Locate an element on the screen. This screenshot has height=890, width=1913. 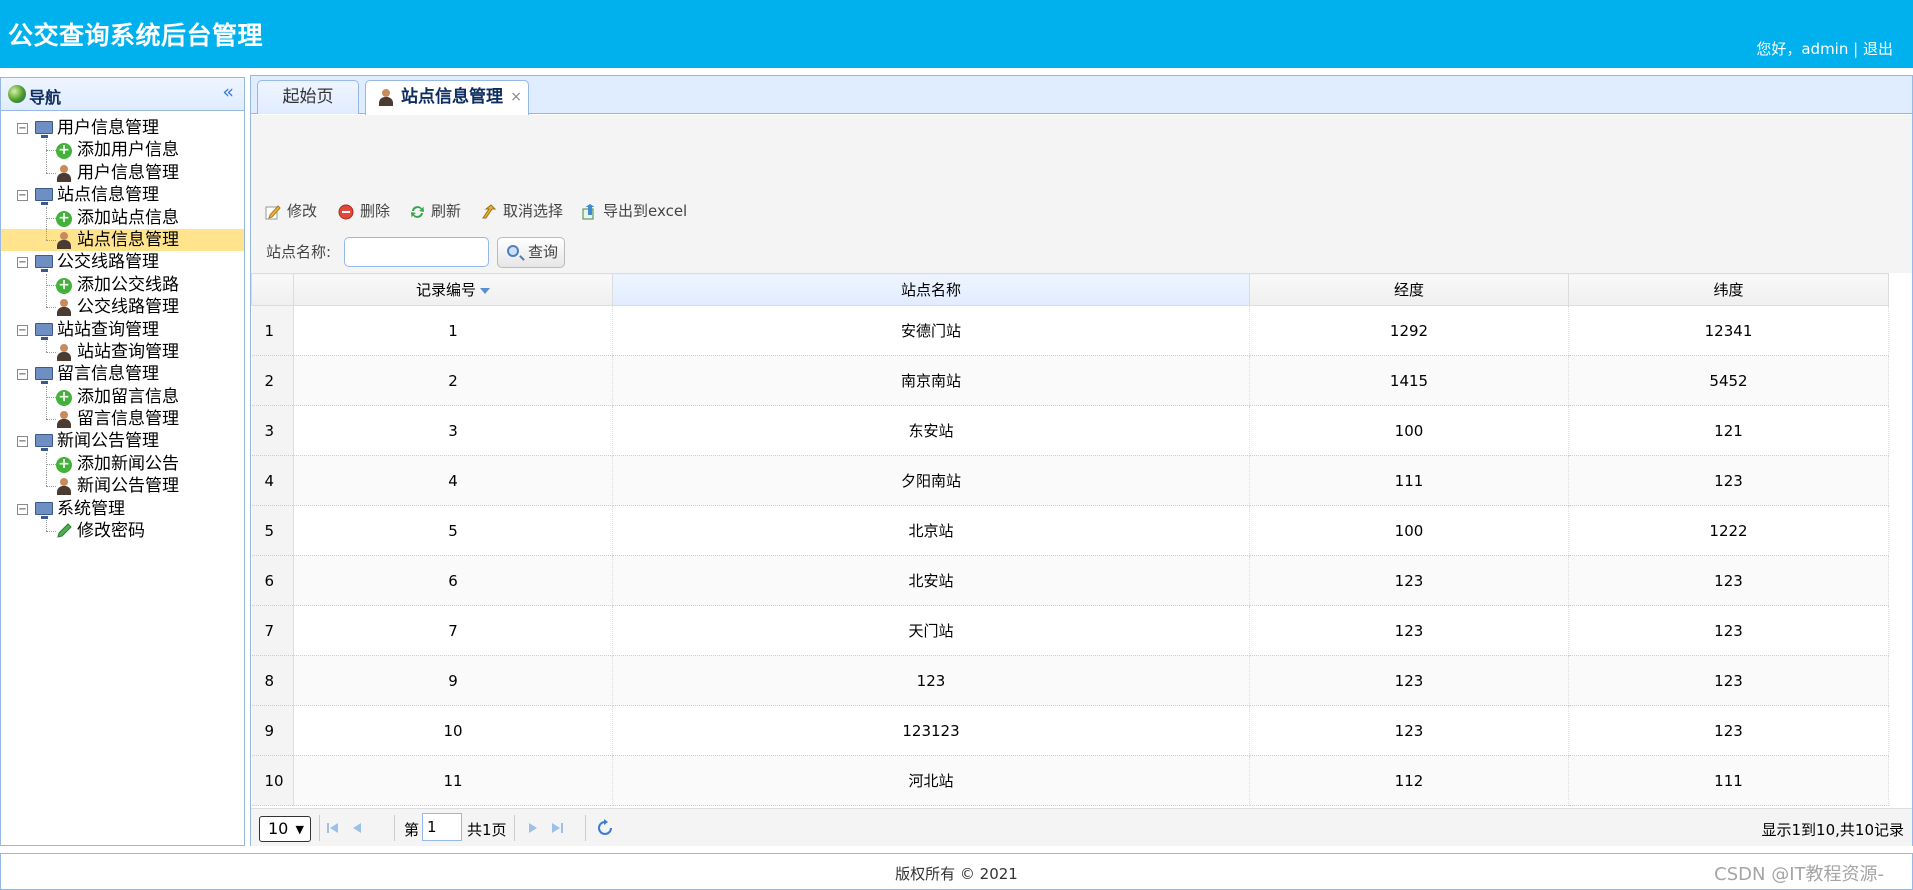
previous-page-icon is located at coordinates (357, 828).